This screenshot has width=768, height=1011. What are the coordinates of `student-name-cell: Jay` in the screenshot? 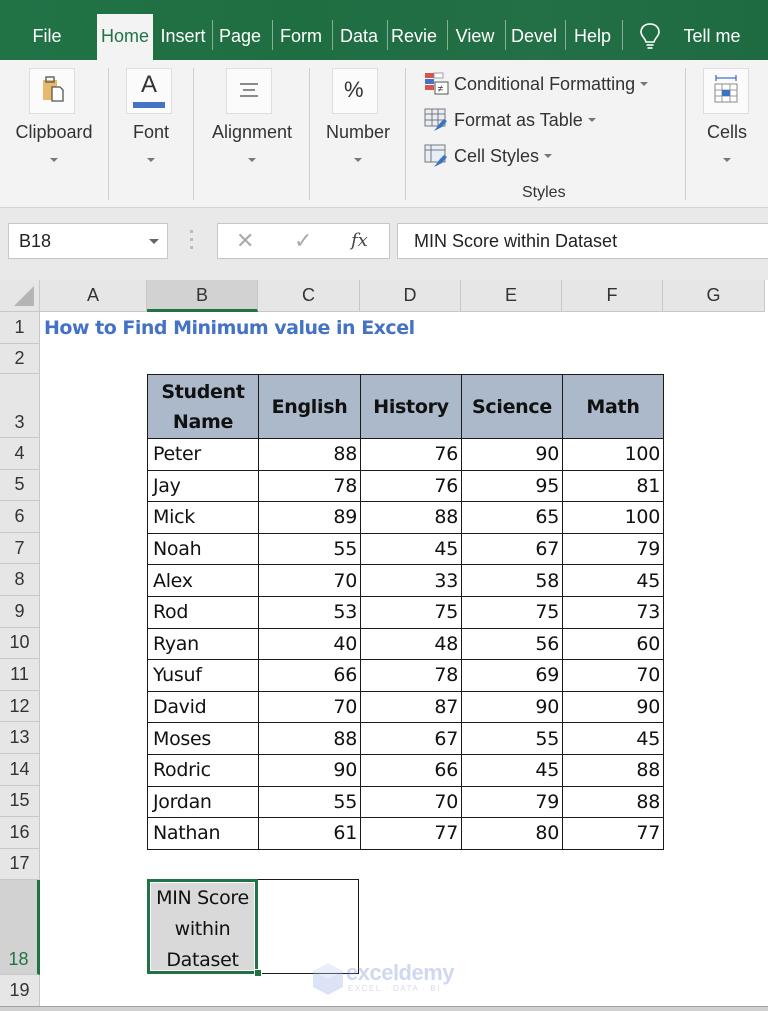 It's located at (203, 486).